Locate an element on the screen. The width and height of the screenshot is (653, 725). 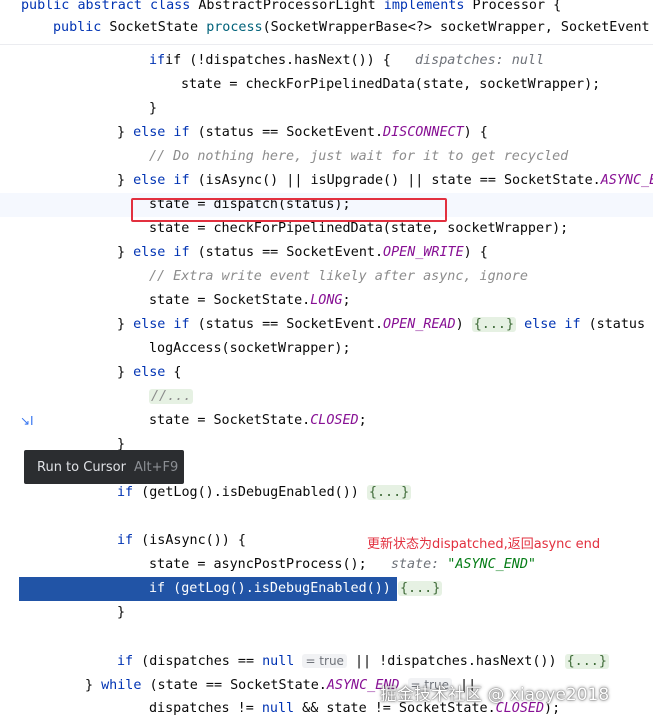
interface-name: Processor { is located at coordinates (513, 6).